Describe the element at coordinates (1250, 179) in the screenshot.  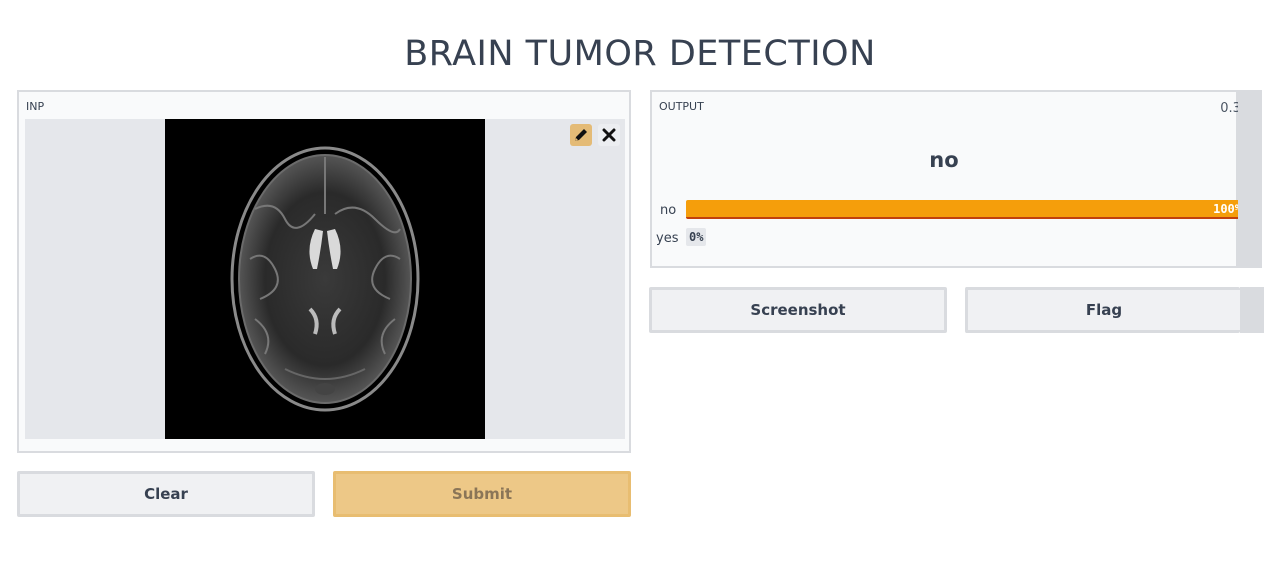
I see `scrollbar` at that location.